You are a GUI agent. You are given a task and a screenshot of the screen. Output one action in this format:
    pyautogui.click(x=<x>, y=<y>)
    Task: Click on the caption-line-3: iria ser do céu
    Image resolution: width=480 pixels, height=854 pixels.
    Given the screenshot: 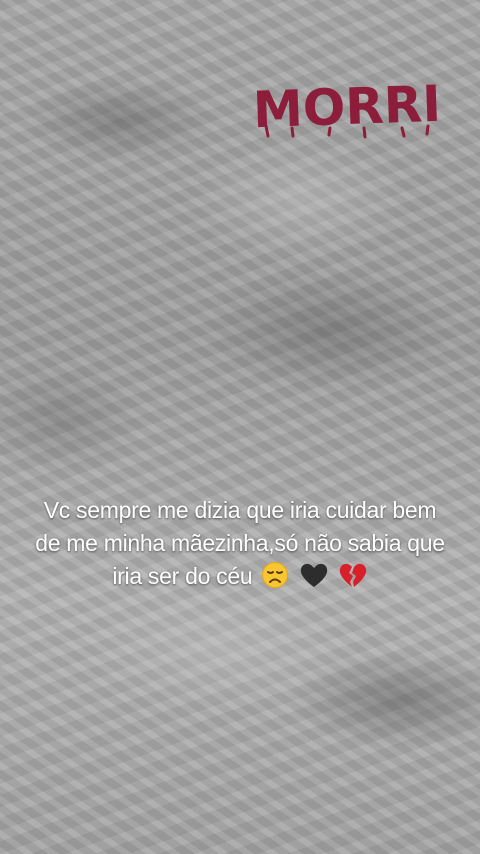 What is the action you would take?
    pyautogui.click(x=240, y=576)
    